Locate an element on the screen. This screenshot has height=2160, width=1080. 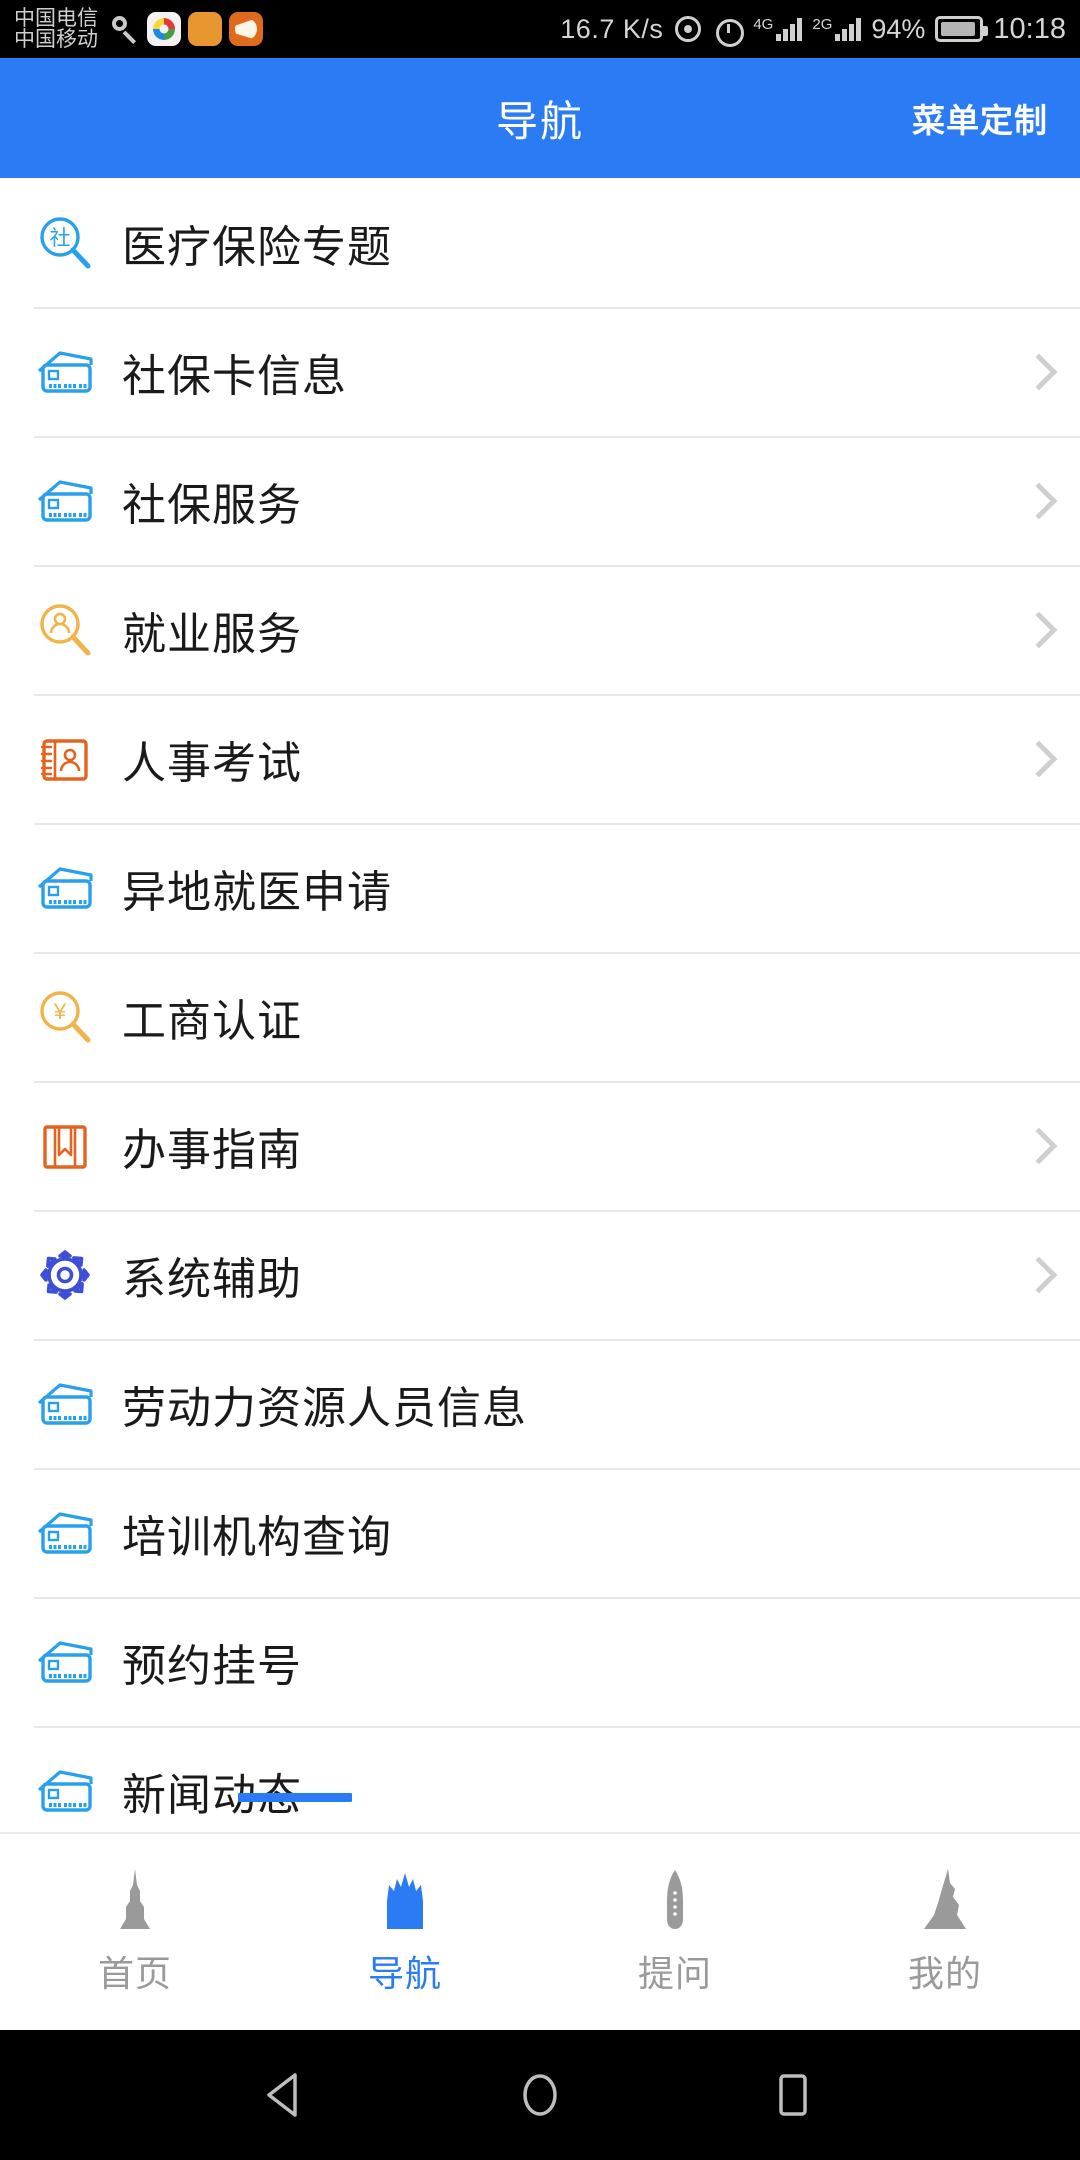
list-item: 系统辅助 is located at coordinates (540, 1274).